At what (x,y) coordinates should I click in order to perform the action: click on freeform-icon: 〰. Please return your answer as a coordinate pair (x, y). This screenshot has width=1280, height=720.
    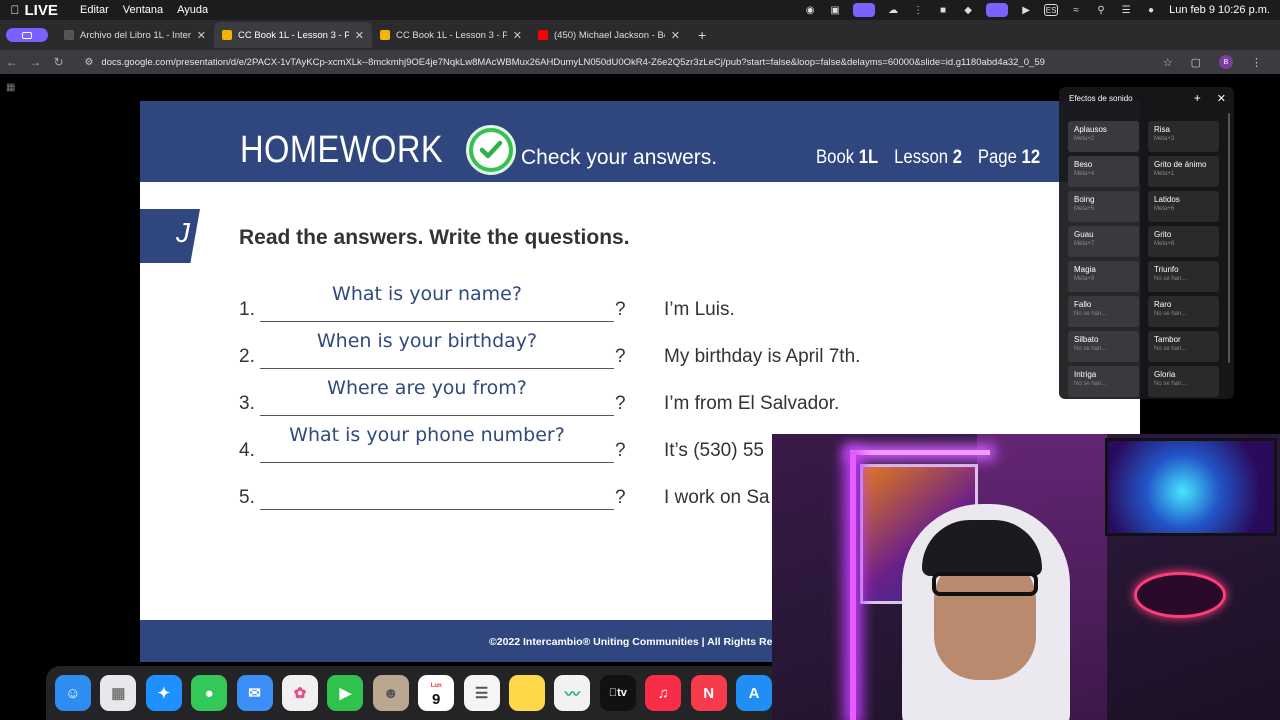
    Looking at the image, I should click on (572, 693).